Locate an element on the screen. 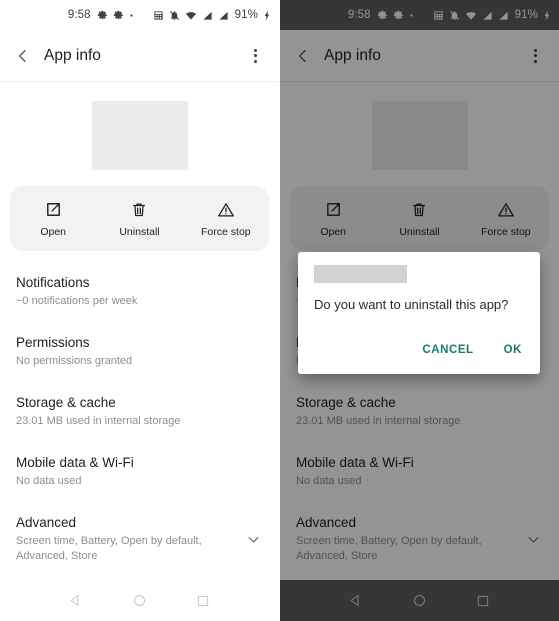 The width and height of the screenshot is (559, 621). page-title: App info is located at coordinates (72, 55).